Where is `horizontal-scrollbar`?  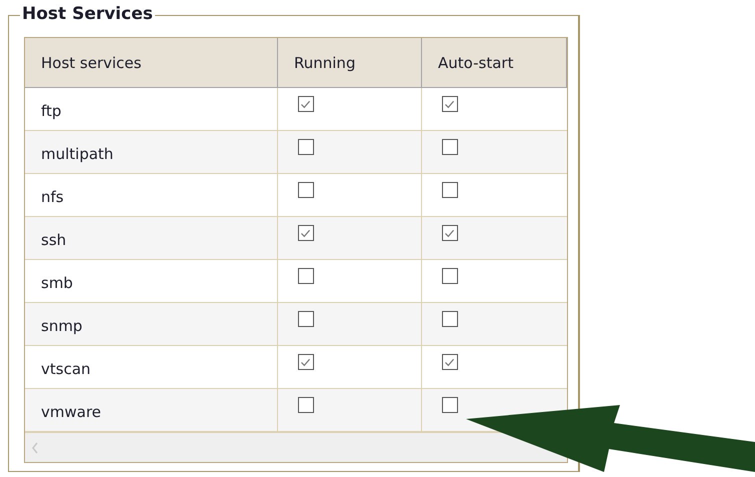 horizontal-scrollbar is located at coordinates (296, 447).